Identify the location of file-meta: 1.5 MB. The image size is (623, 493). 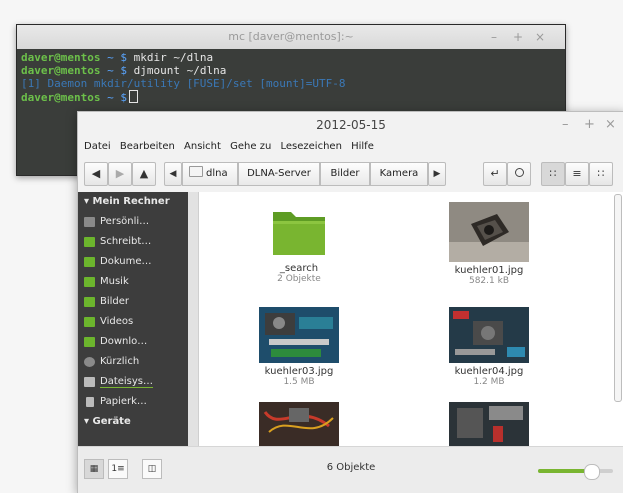
(299, 382).